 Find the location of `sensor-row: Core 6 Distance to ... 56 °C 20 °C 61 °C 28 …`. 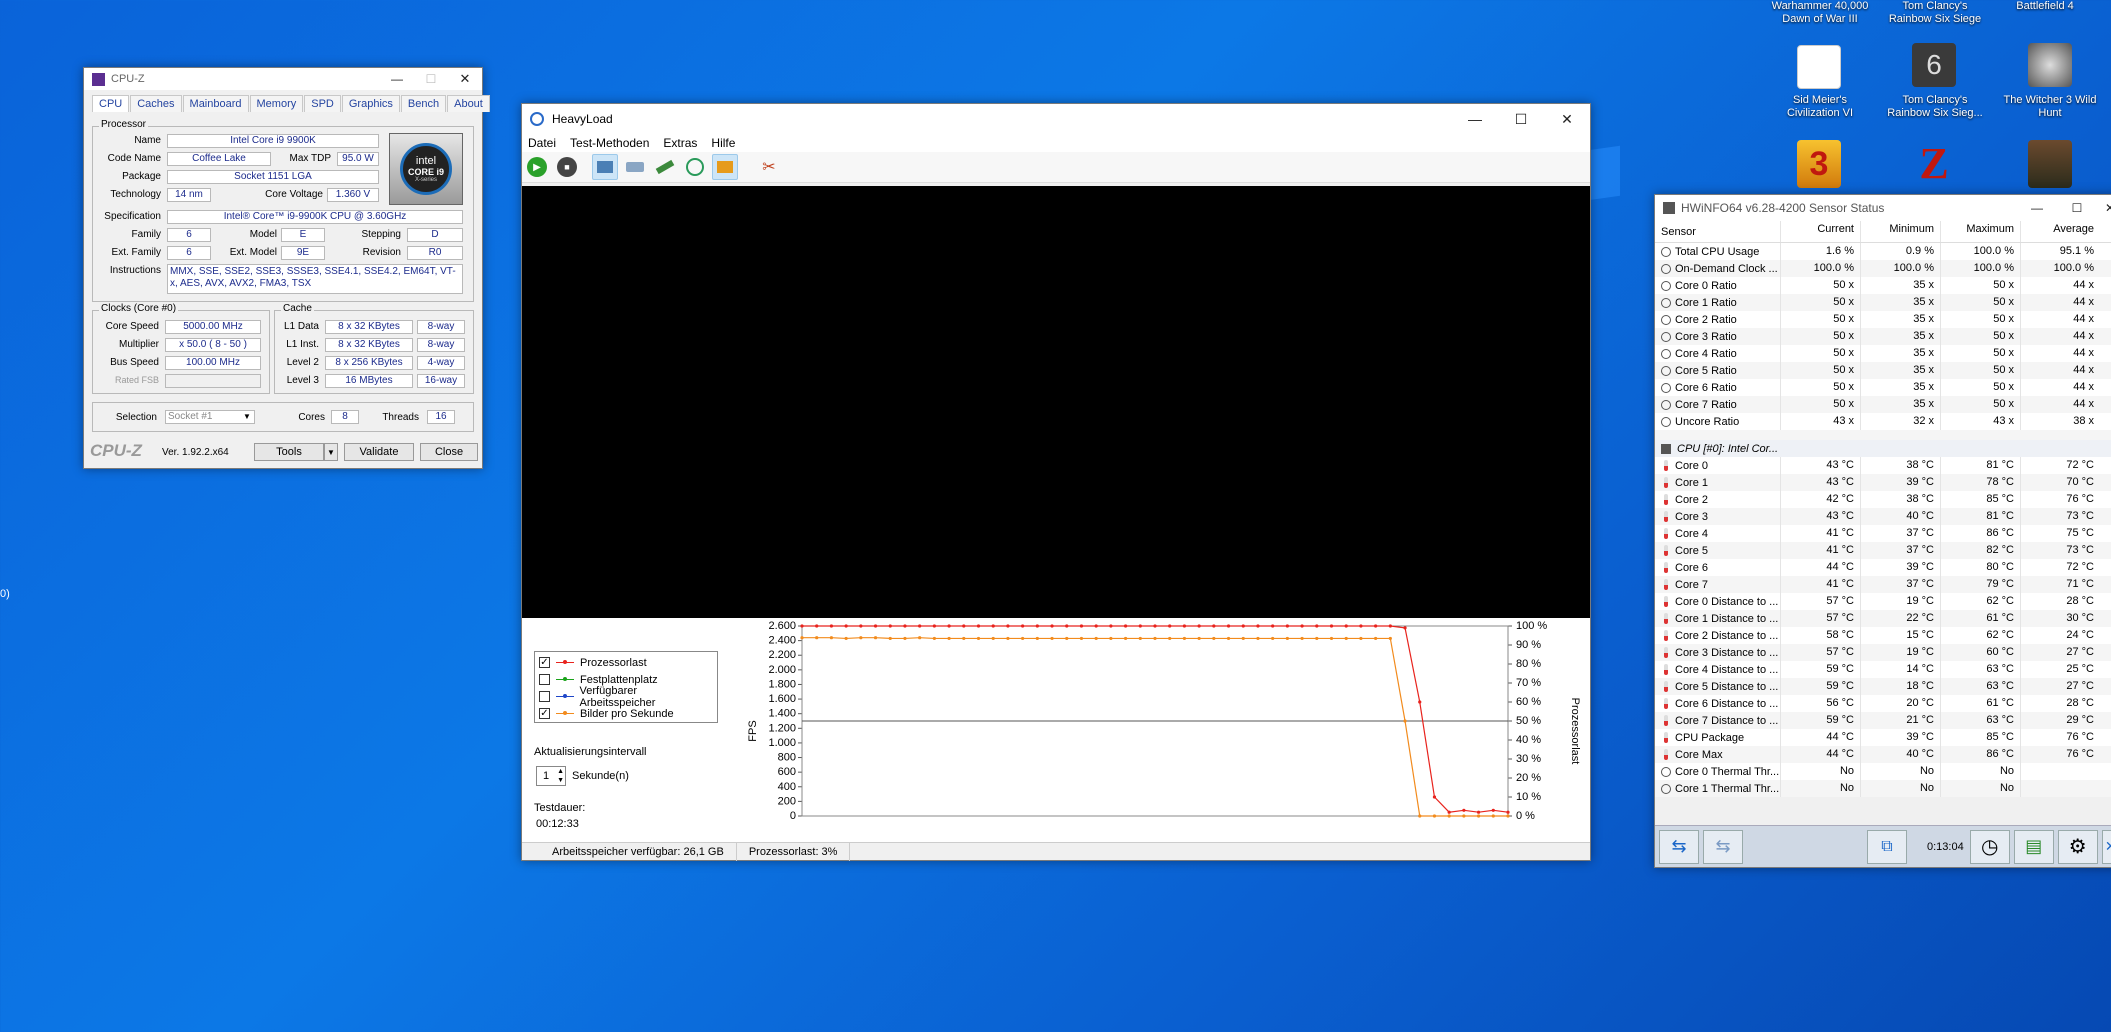

sensor-row: Core 6 Distance to ... 56 °C 20 °C 61 °C 28 … is located at coordinates (1883, 703).